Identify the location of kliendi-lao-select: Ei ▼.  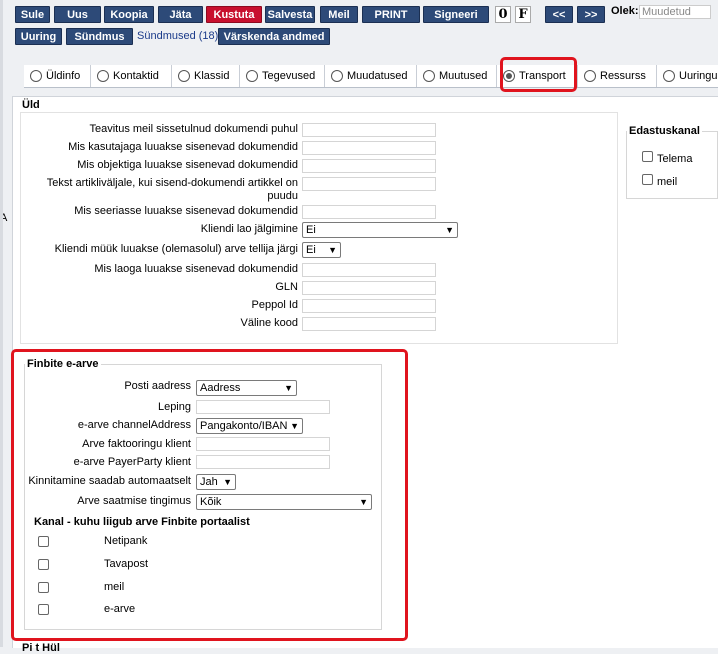
(380, 230).